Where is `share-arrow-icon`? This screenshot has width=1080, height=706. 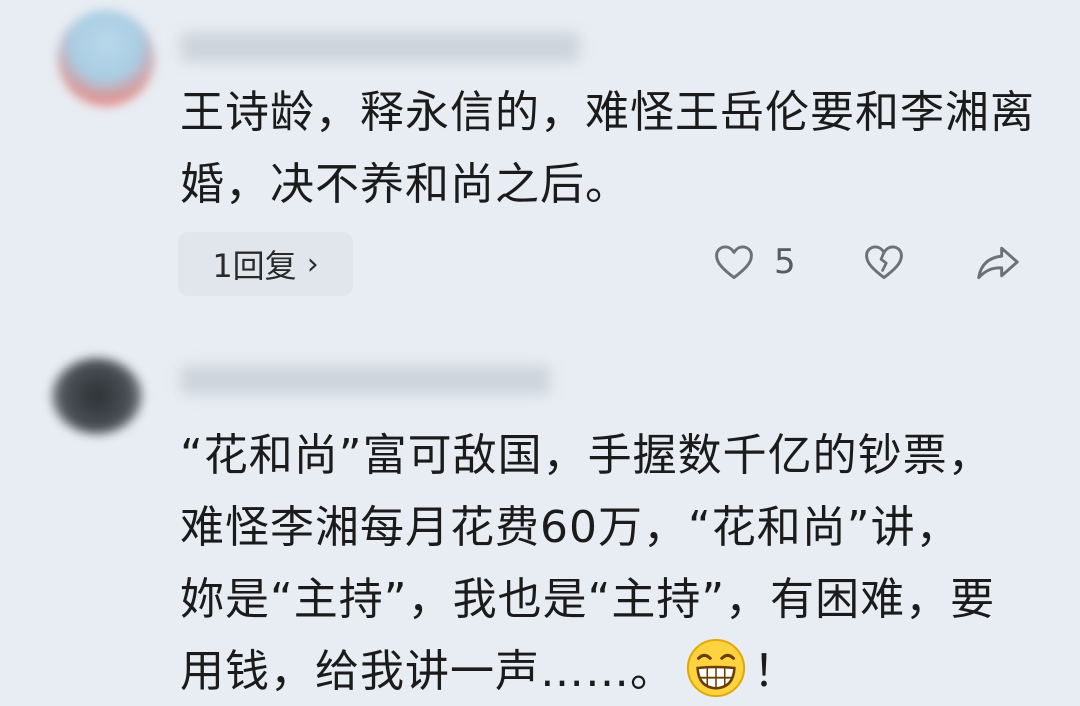 share-arrow-icon is located at coordinates (998, 263).